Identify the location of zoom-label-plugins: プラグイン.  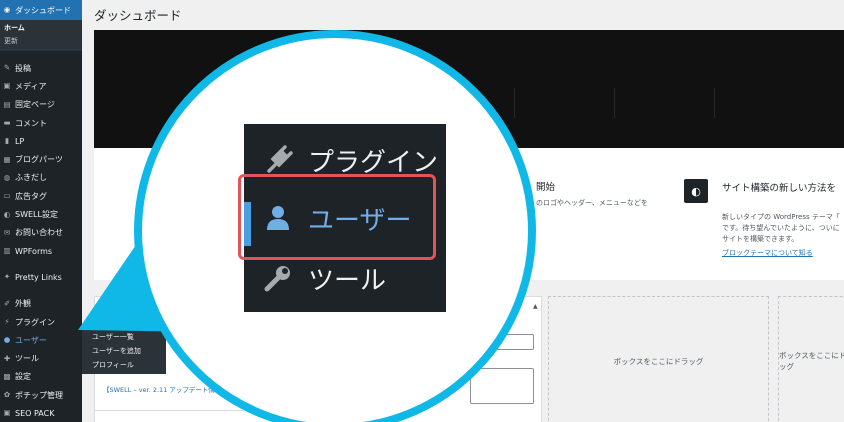
(373, 162).